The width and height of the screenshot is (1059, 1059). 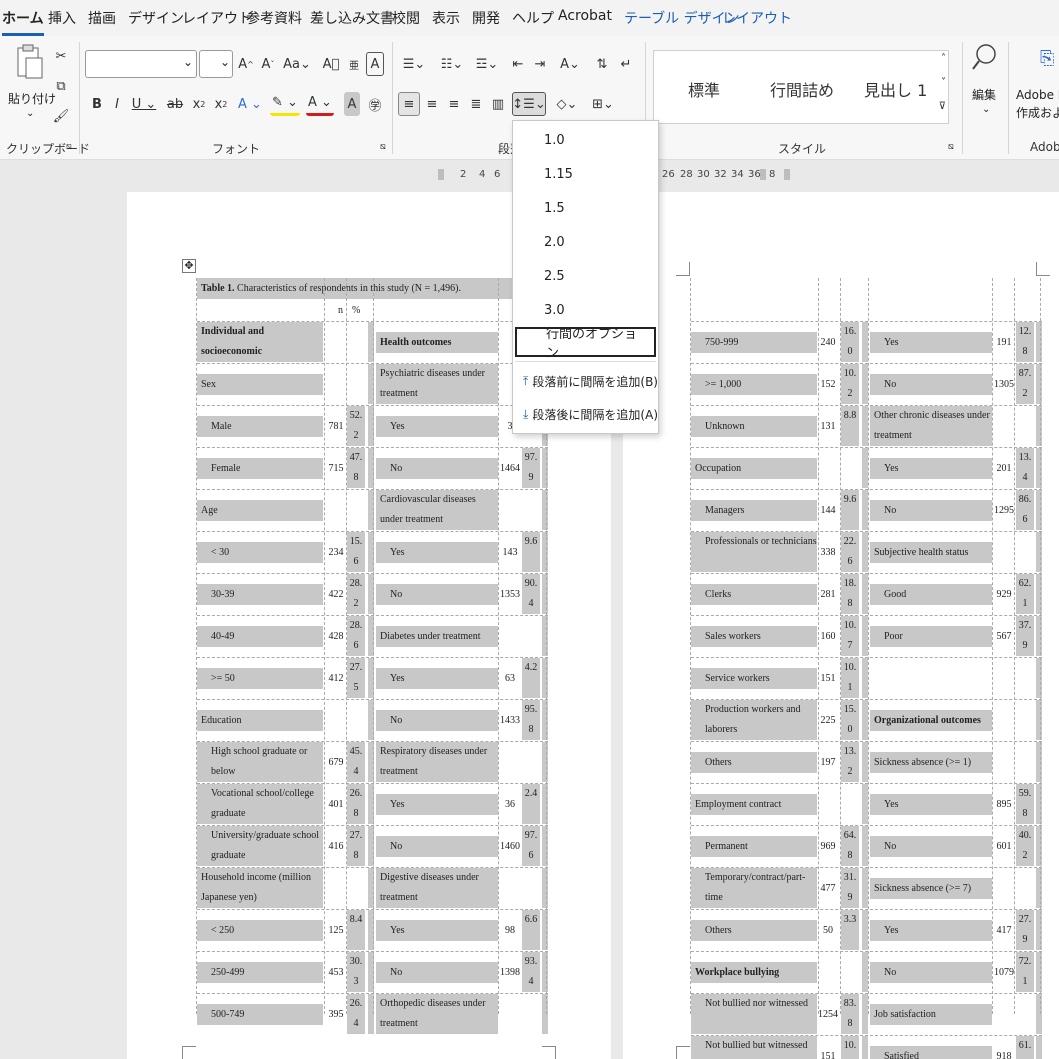 I want to click on adobe-pdf-icon: ⎘, so click(x=1047, y=58).